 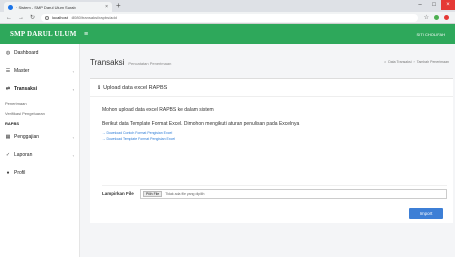 I want to click on new-tab-button: +, so click(x=118, y=6).